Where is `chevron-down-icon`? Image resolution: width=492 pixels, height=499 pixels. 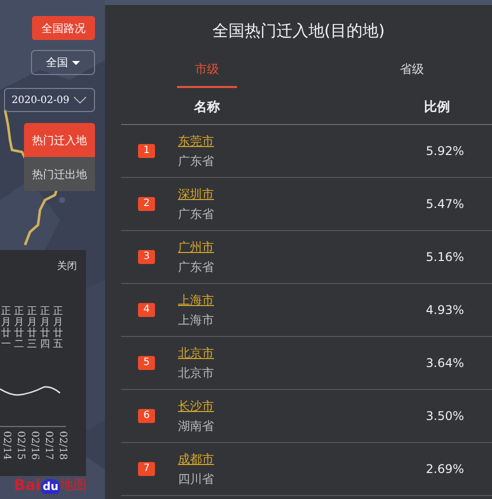 chevron-down-icon is located at coordinates (80, 100).